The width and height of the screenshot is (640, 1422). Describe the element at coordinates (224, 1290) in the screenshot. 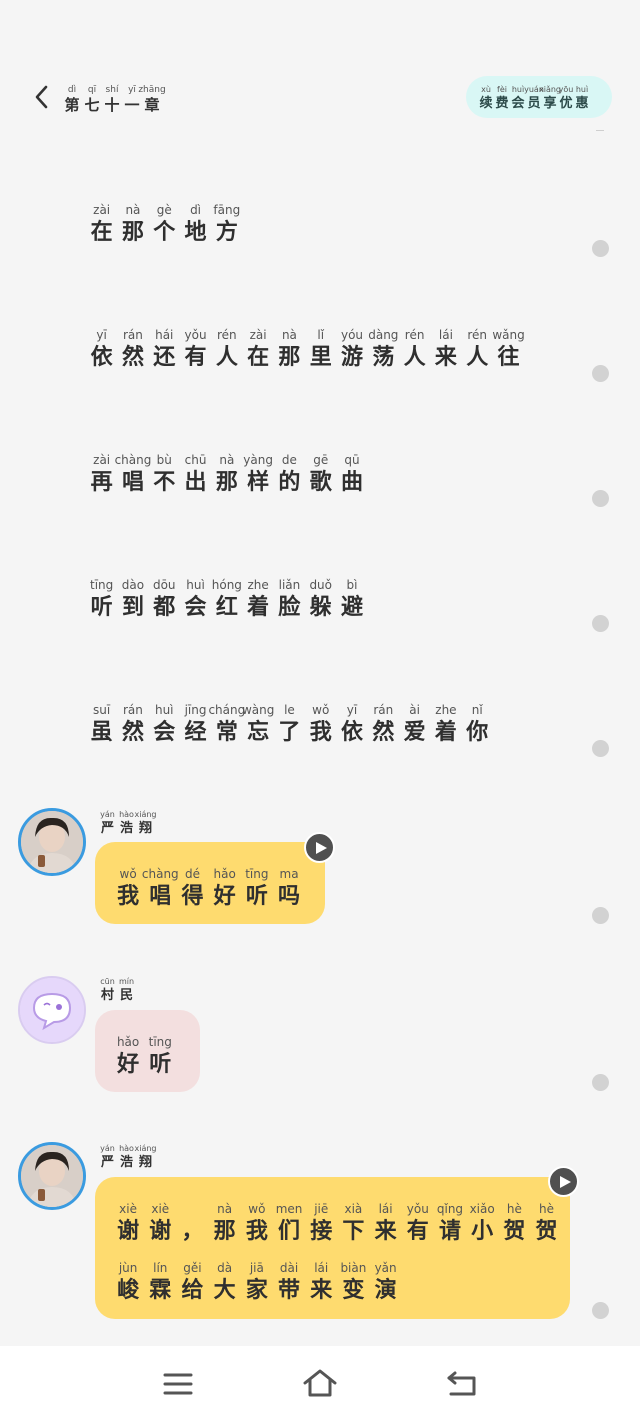

I see `hanzi: 大` at that location.